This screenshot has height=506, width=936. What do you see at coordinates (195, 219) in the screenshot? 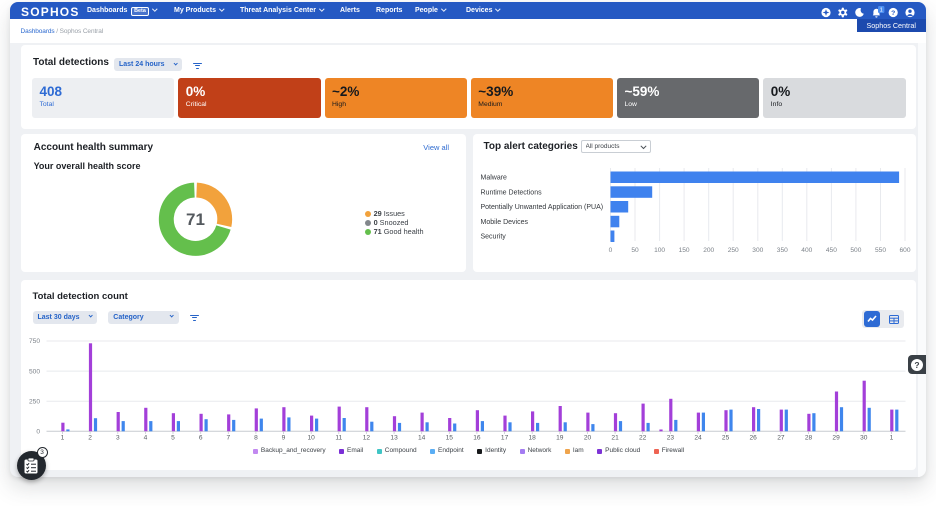
I see `svg-text: 71` at bounding box center [195, 219].